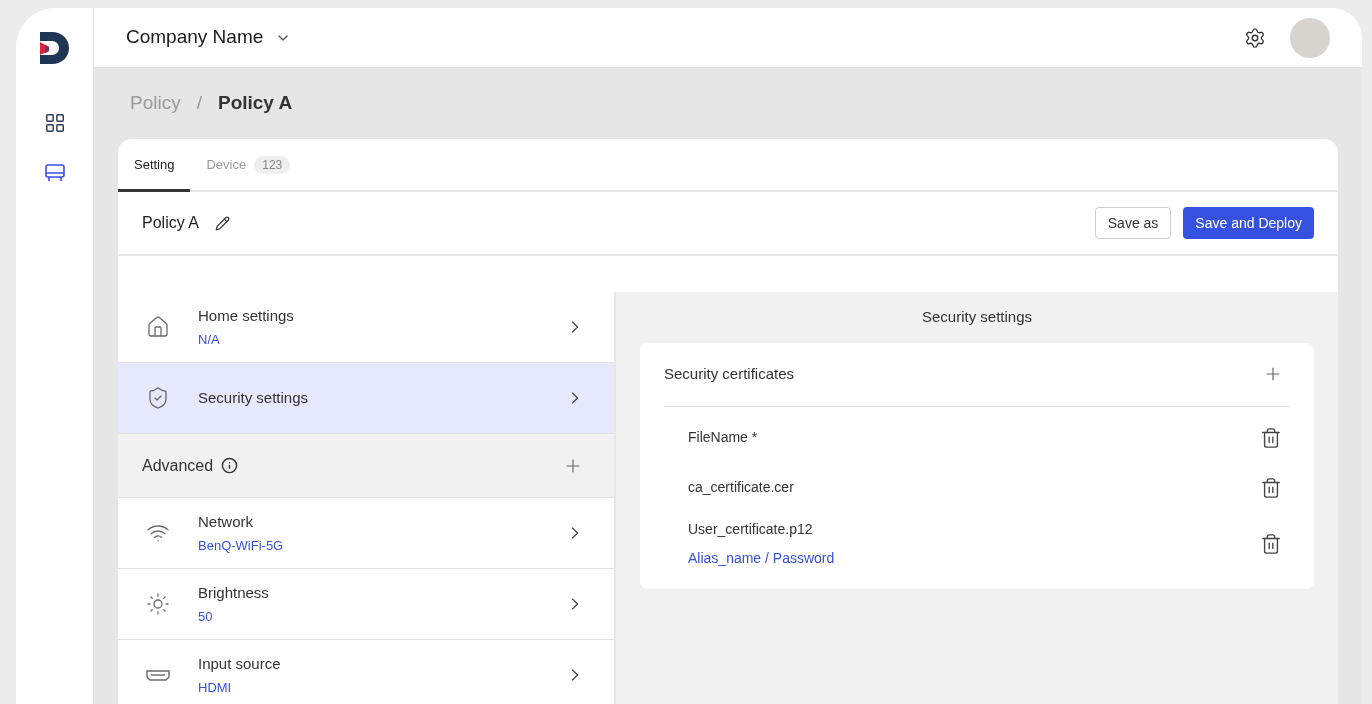  What do you see at coordinates (1248, 223) in the screenshot?
I see `save-deploy-button: Save and Deploy` at bounding box center [1248, 223].